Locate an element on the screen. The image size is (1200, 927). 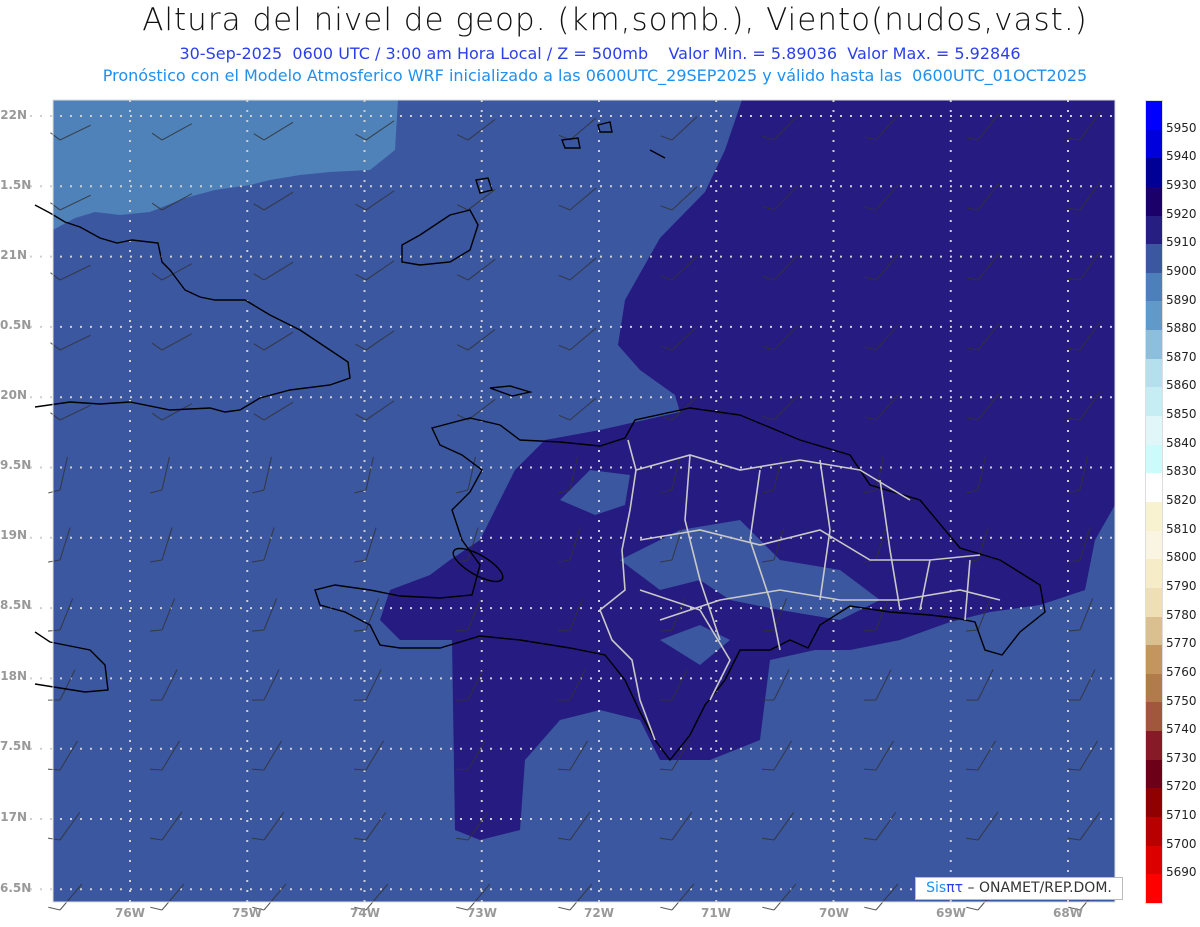
x-tick-label: 76W is located at coordinates (130, 913).